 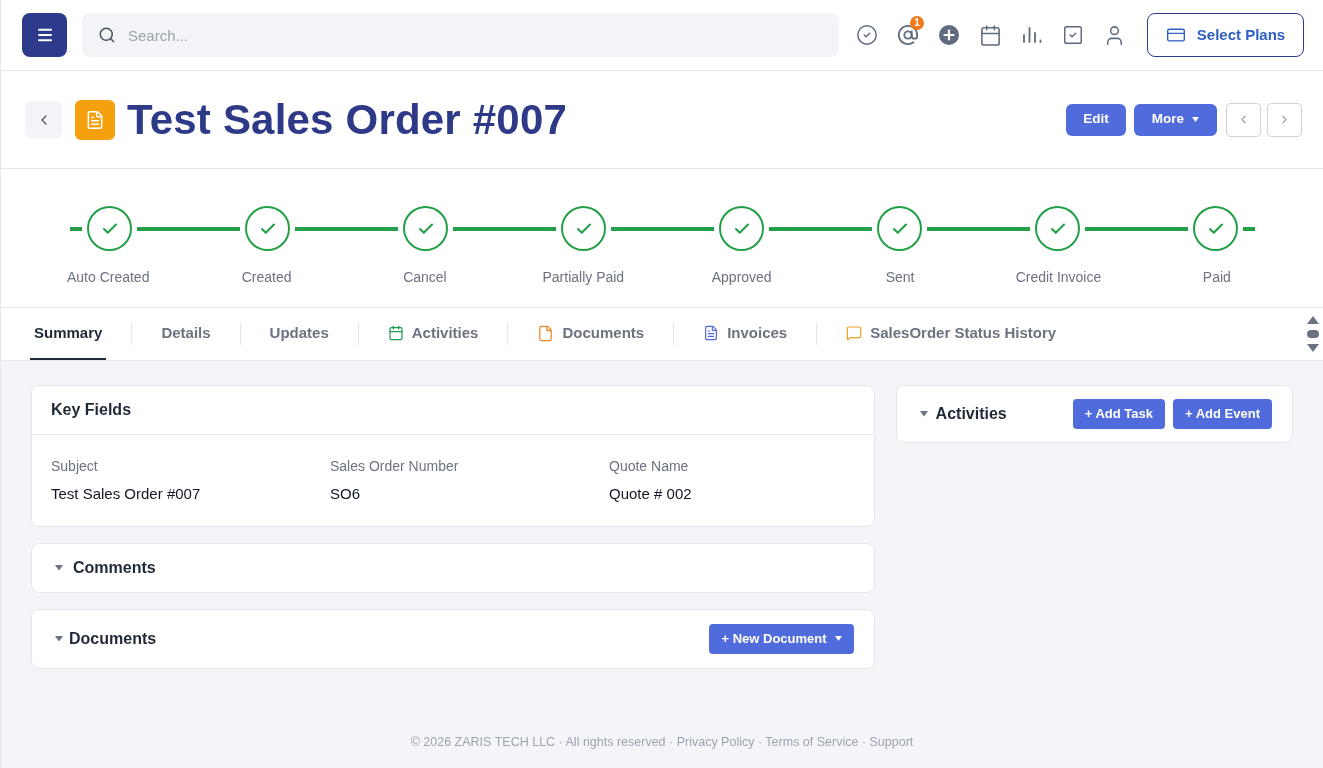 I want to click on check-circle-icon, so click(x=867, y=35).